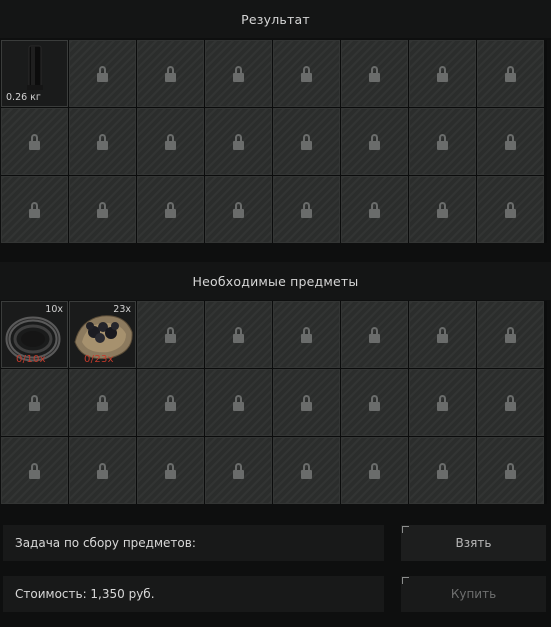 The height and width of the screenshot is (627, 551). I want to click on cost-label: Стоимость: 1,350 руб., so click(85, 594).